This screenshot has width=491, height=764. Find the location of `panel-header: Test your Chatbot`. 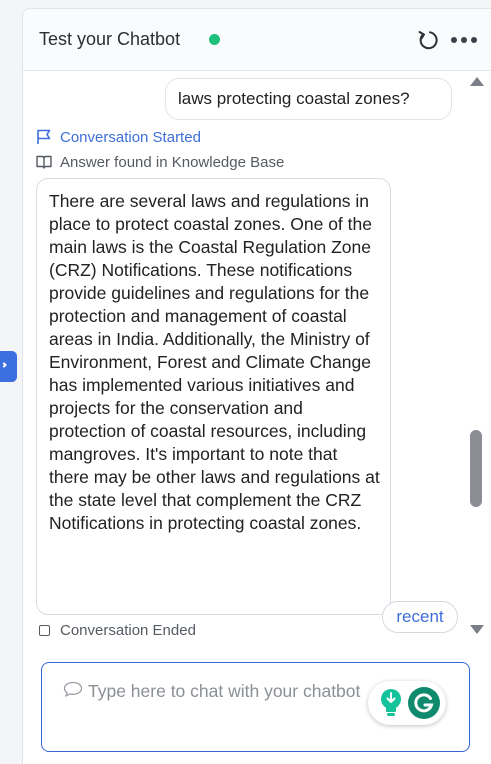

panel-header: Test your Chatbot is located at coordinates (257, 40).